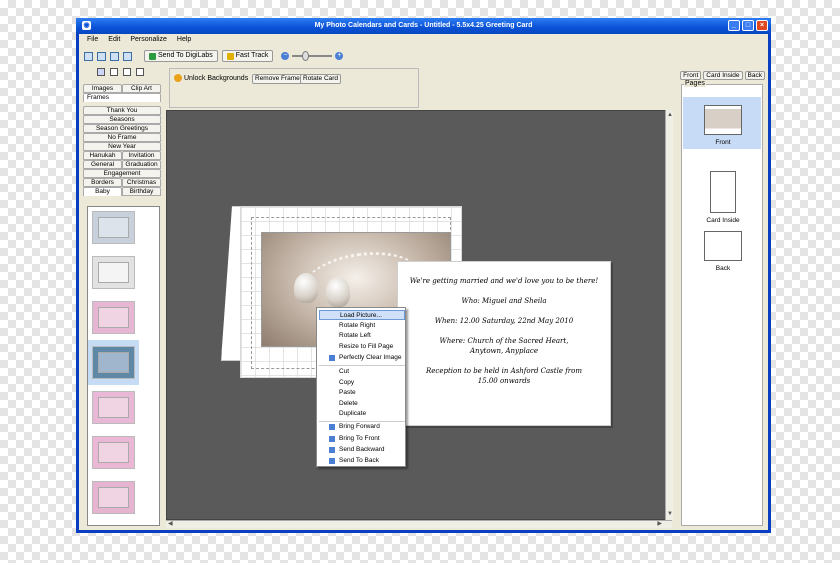  Describe the element at coordinates (141, 88) in the screenshot. I see `tab-clip-art: Clip Art` at that location.